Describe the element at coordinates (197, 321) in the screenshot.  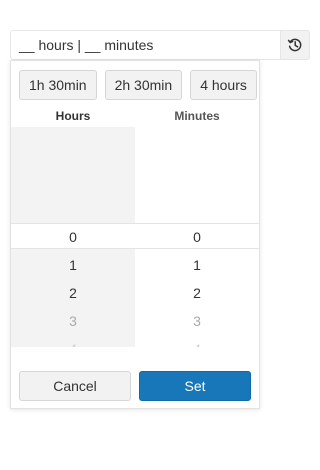
I see `minutes-option: 3` at that location.